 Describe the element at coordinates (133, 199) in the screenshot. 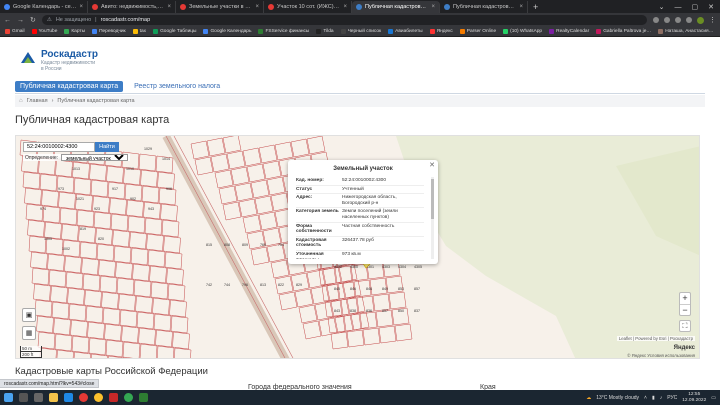

I see `parcel-number-label: 902` at that location.